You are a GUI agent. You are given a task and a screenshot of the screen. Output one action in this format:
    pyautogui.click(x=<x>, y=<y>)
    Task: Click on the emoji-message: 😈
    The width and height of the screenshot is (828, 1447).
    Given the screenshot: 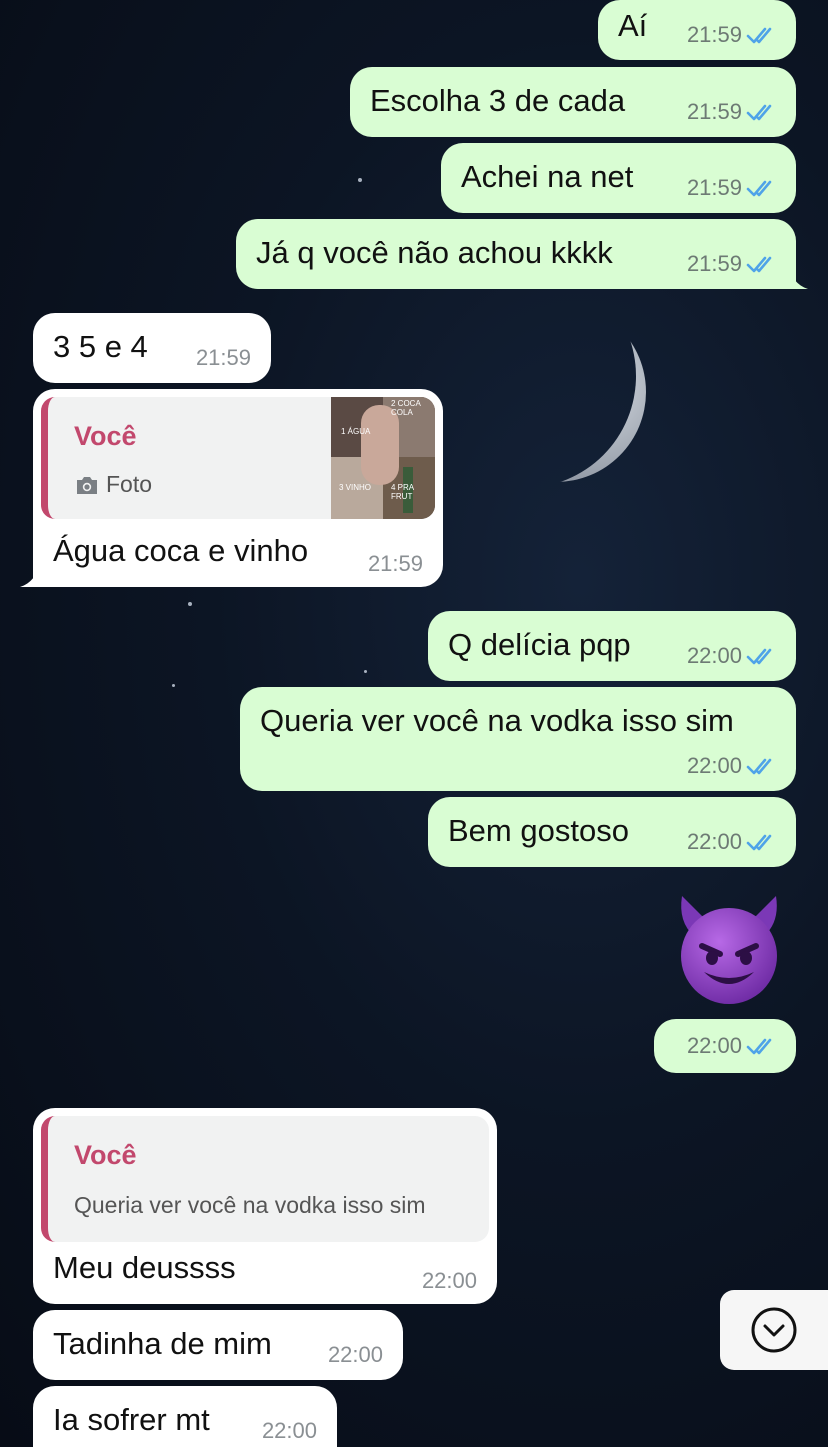 What is the action you would take?
    pyautogui.click(x=729, y=950)
    